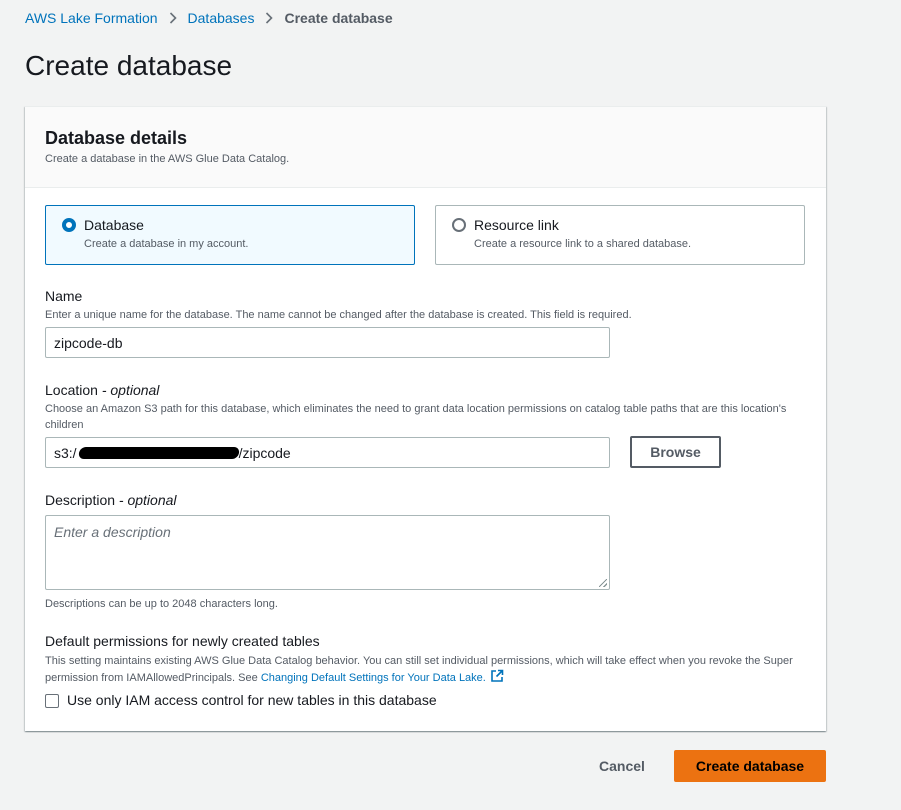 The image size is (901, 810). Describe the element at coordinates (102, 390) in the screenshot. I see `location-label: Location - optional` at that location.